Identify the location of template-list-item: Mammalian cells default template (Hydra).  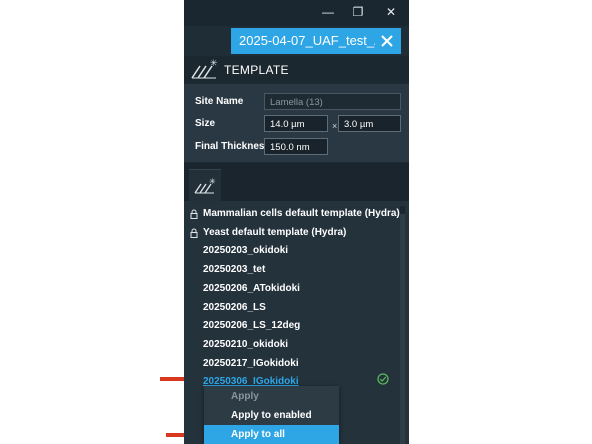
(301, 213).